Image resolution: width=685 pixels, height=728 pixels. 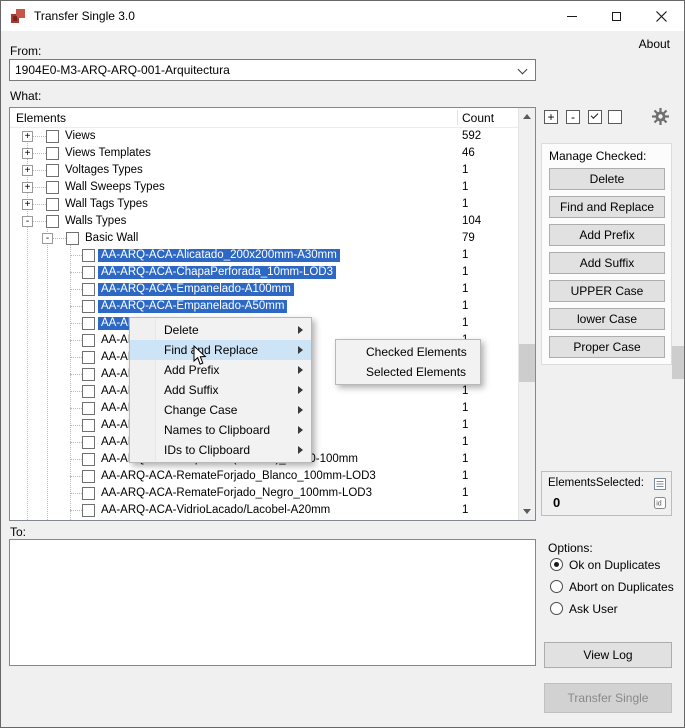 I want to click on context-menu-item: Names to Clipboard, so click(x=220, y=430).